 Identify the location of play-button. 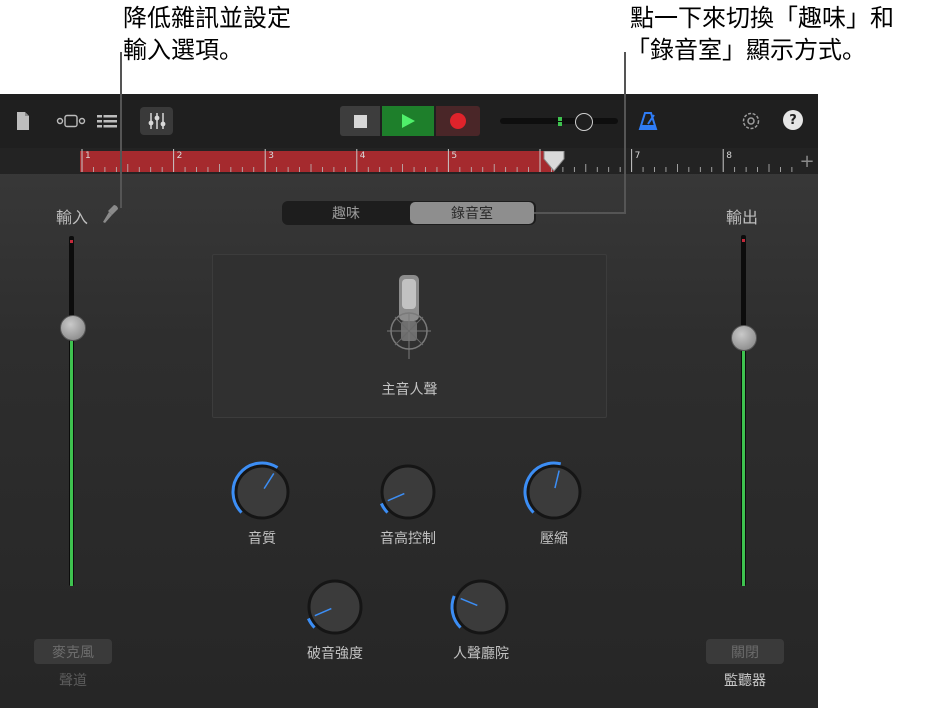
(408, 121).